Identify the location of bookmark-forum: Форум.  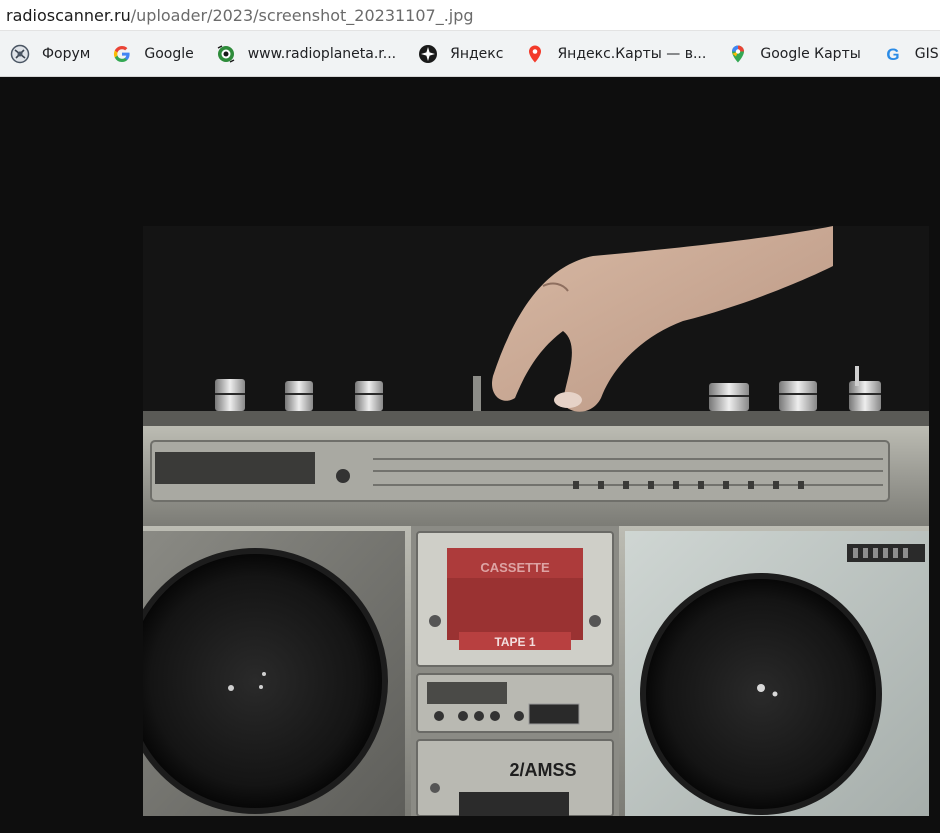
(49, 54).